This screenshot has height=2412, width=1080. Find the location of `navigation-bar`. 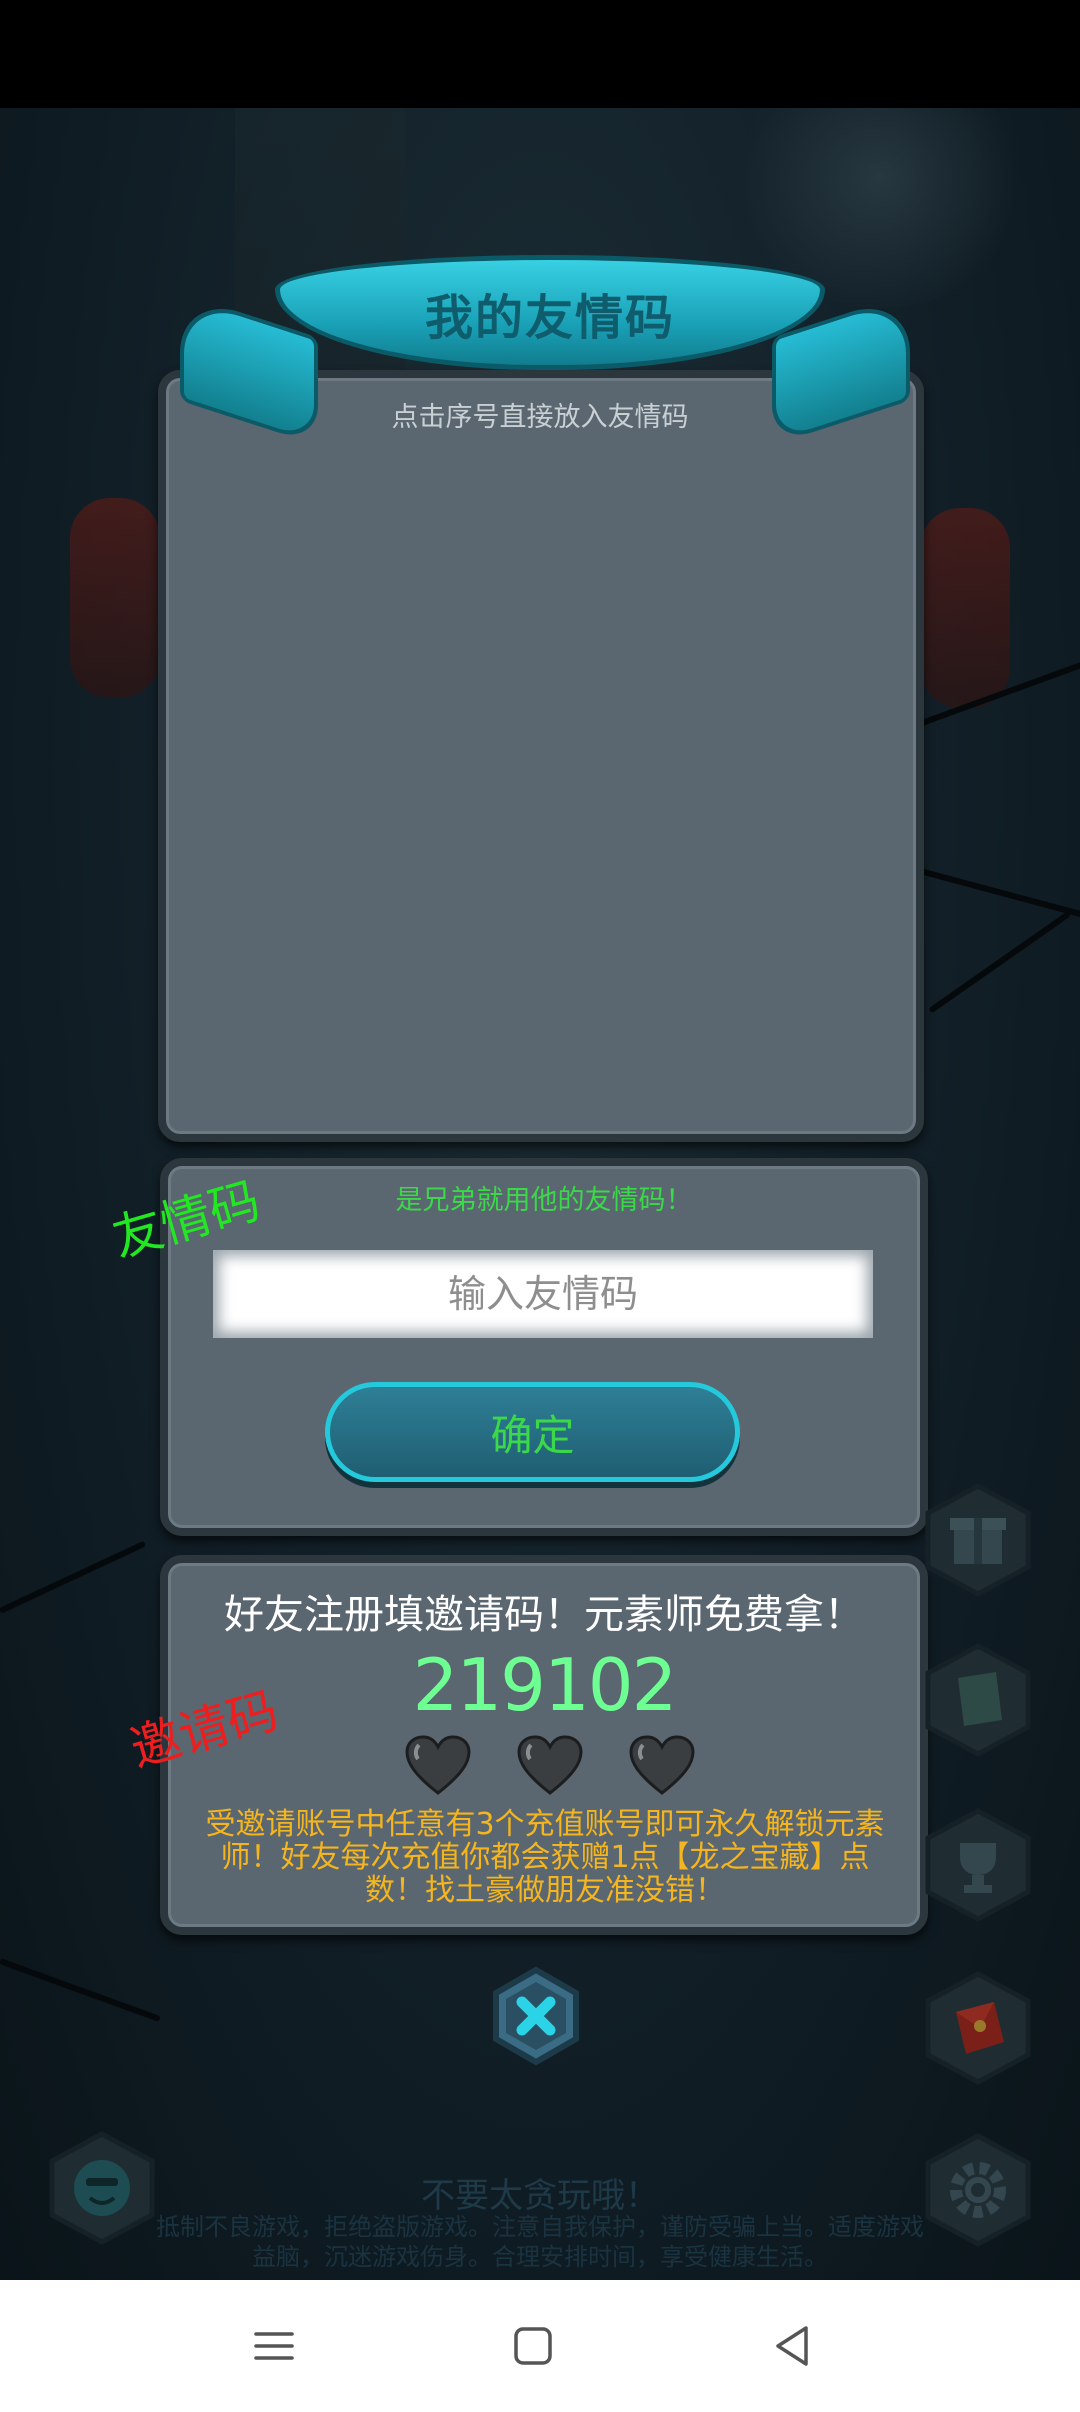

navigation-bar is located at coordinates (540, 2346).